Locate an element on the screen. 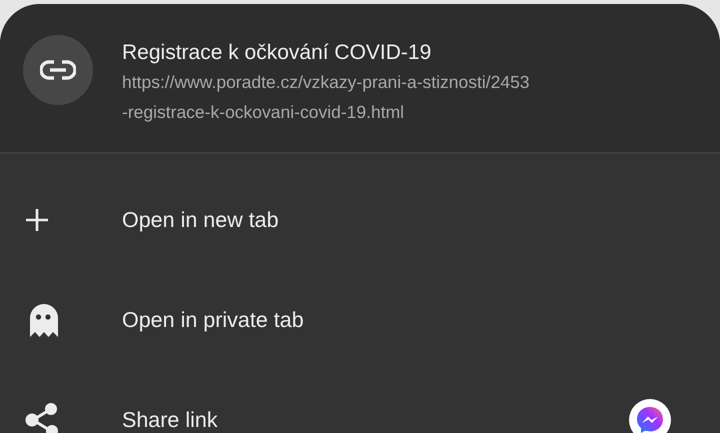 This screenshot has width=720, height=433. share-icon is located at coordinates (42, 417).